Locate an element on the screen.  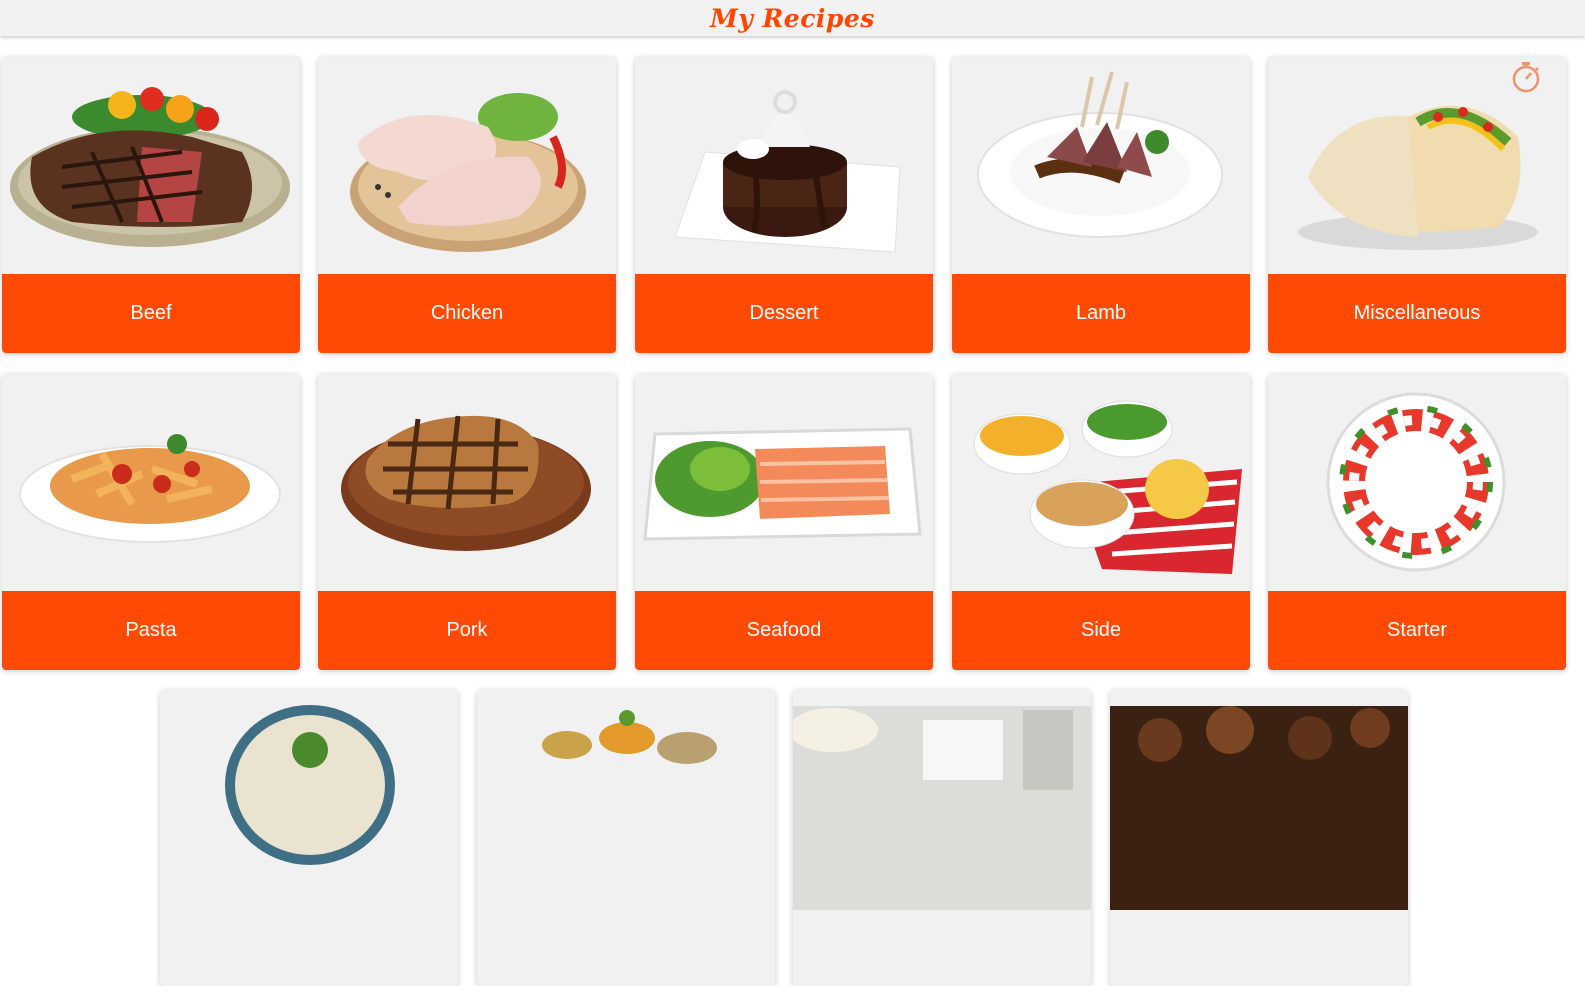
steak-image is located at coordinates (151, 167).